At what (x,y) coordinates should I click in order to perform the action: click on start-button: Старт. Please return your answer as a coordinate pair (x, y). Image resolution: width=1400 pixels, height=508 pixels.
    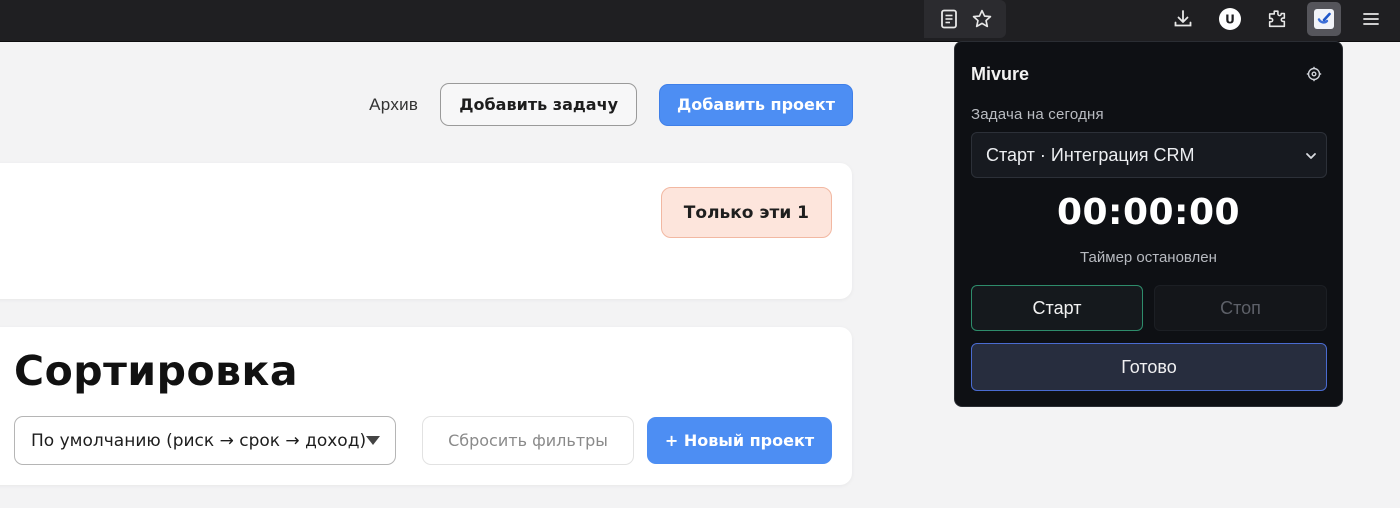
    Looking at the image, I should click on (1057, 308).